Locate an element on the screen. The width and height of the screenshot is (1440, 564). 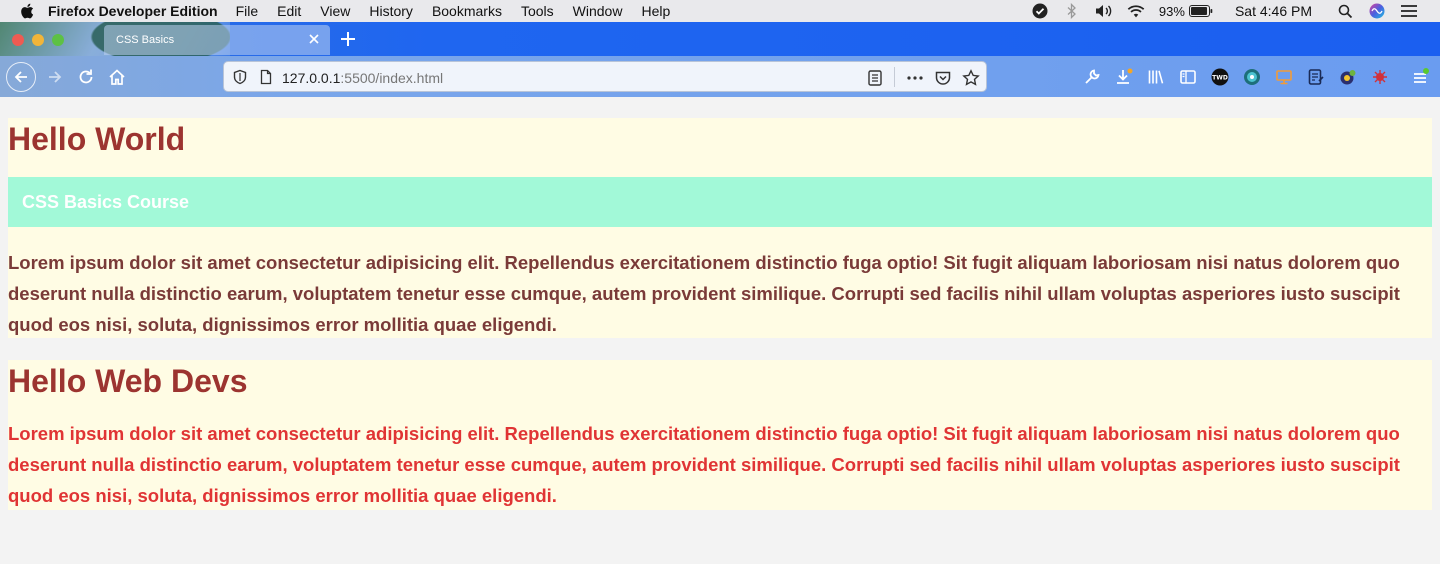
url-path: :5500/index.html is located at coordinates (392, 78).